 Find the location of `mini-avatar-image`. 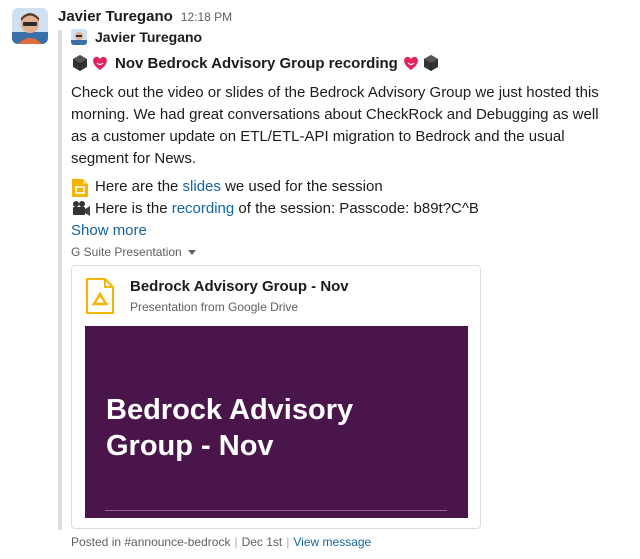

mini-avatar-image is located at coordinates (79, 37).